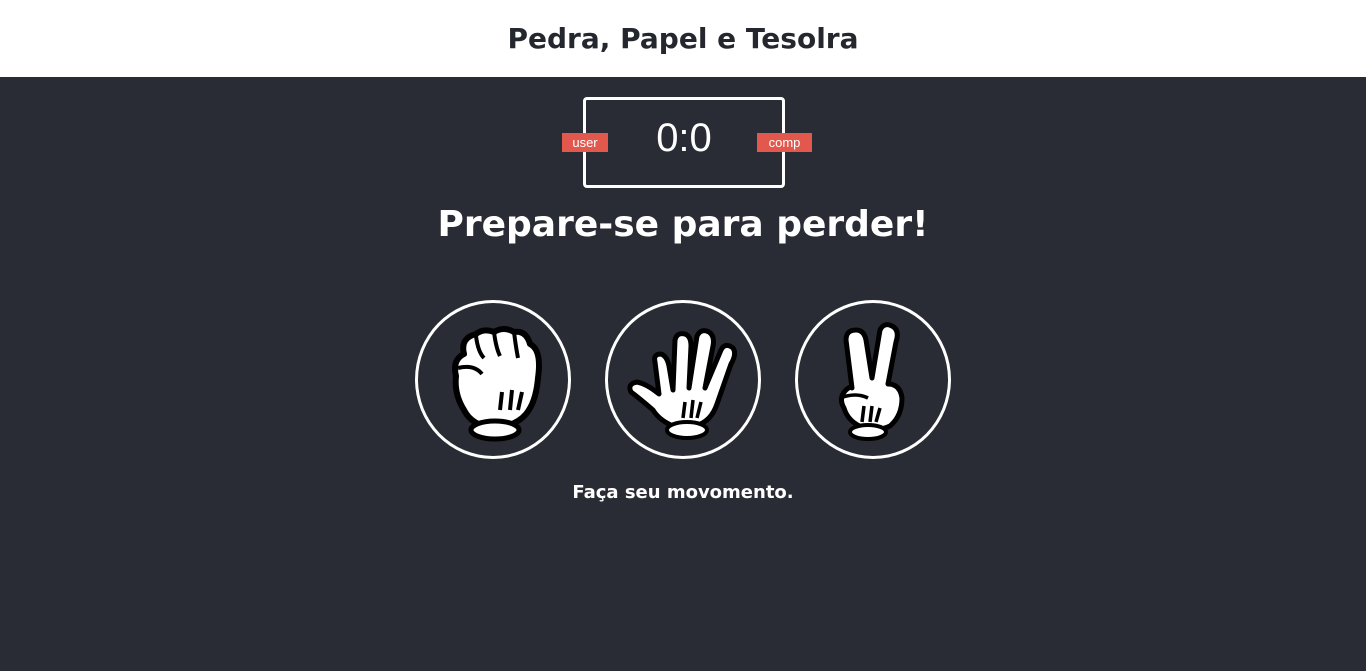  I want to click on scoreboard: user 0:0 comp, so click(687, 142).